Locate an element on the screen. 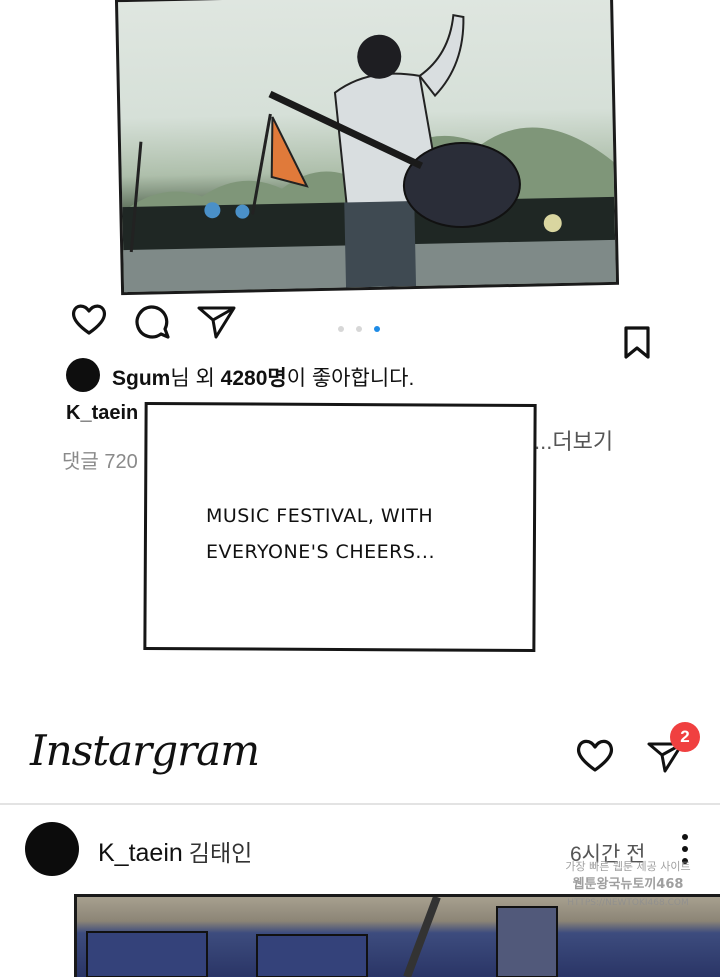 Image resolution: width=720 pixels, height=977 pixels. liker-username: Sgum is located at coordinates (141, 378).